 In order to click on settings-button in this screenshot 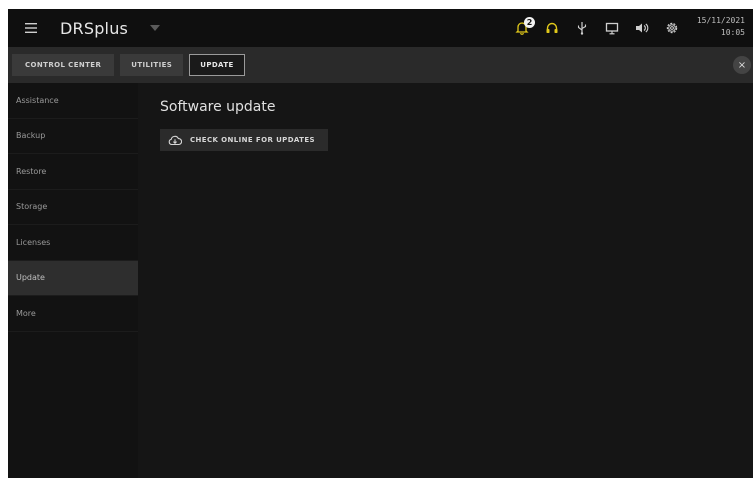, I will do `click(672, 28)`.